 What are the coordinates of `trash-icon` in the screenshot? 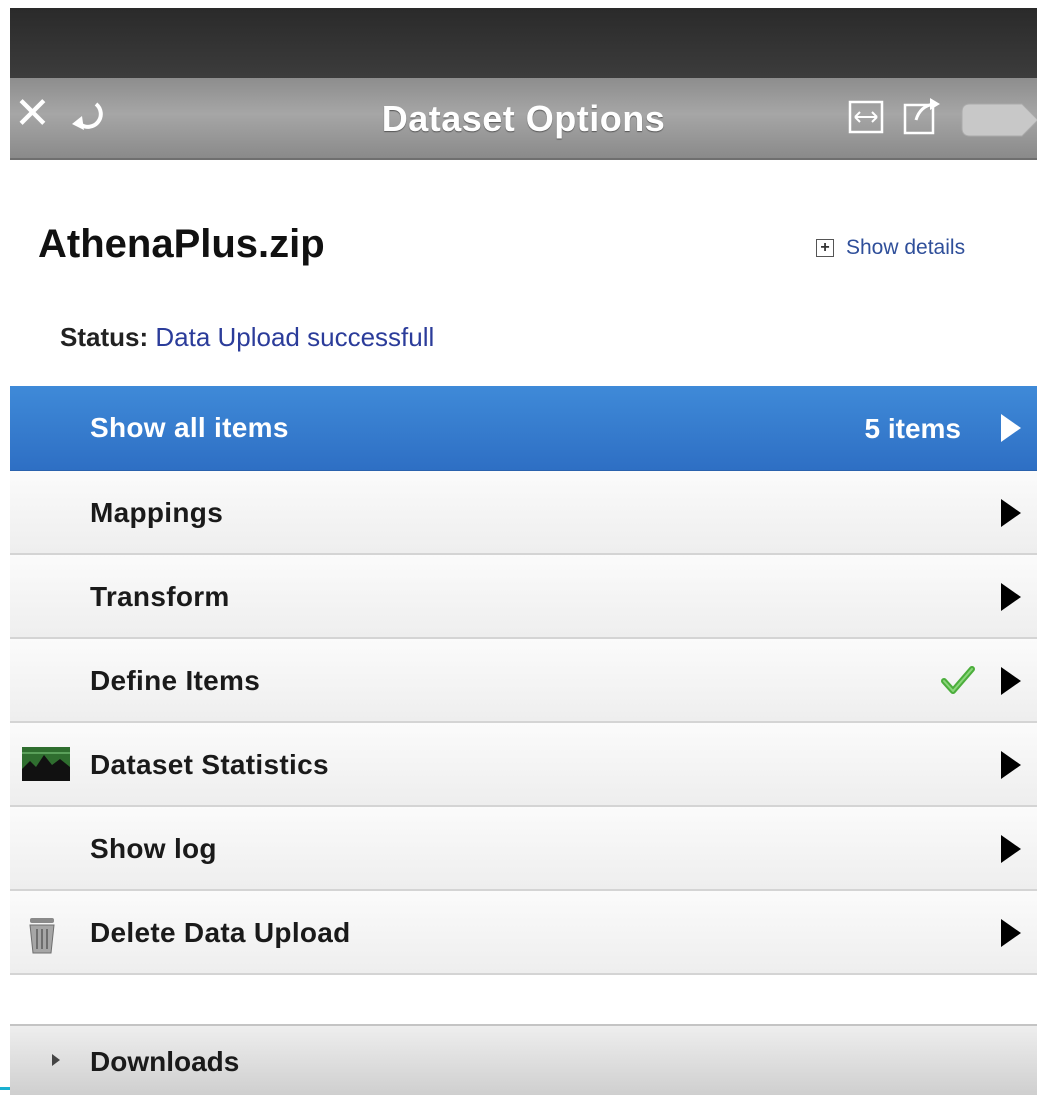 It's located at (42, 937).